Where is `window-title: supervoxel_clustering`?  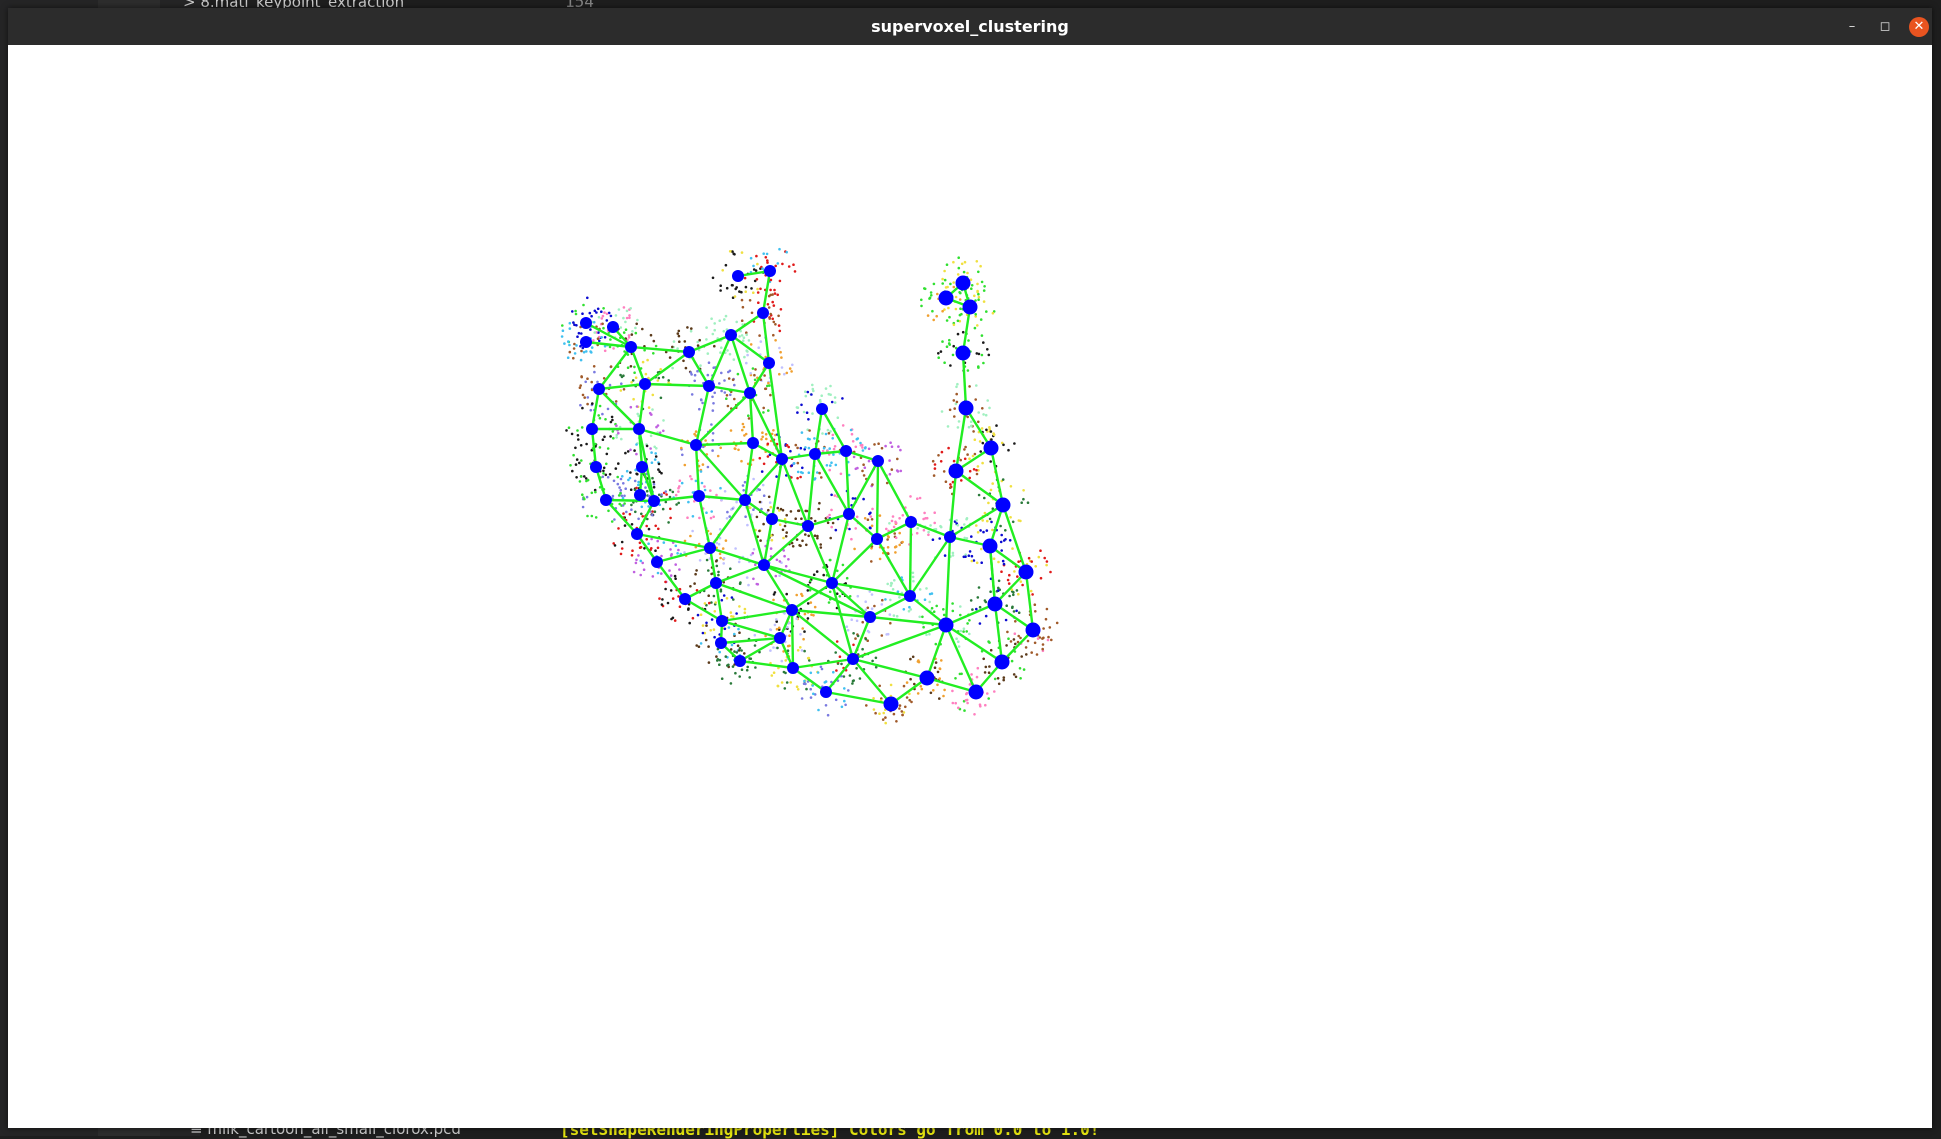
window-title: supervoxel_clustering is located at coordinates (970, 26).